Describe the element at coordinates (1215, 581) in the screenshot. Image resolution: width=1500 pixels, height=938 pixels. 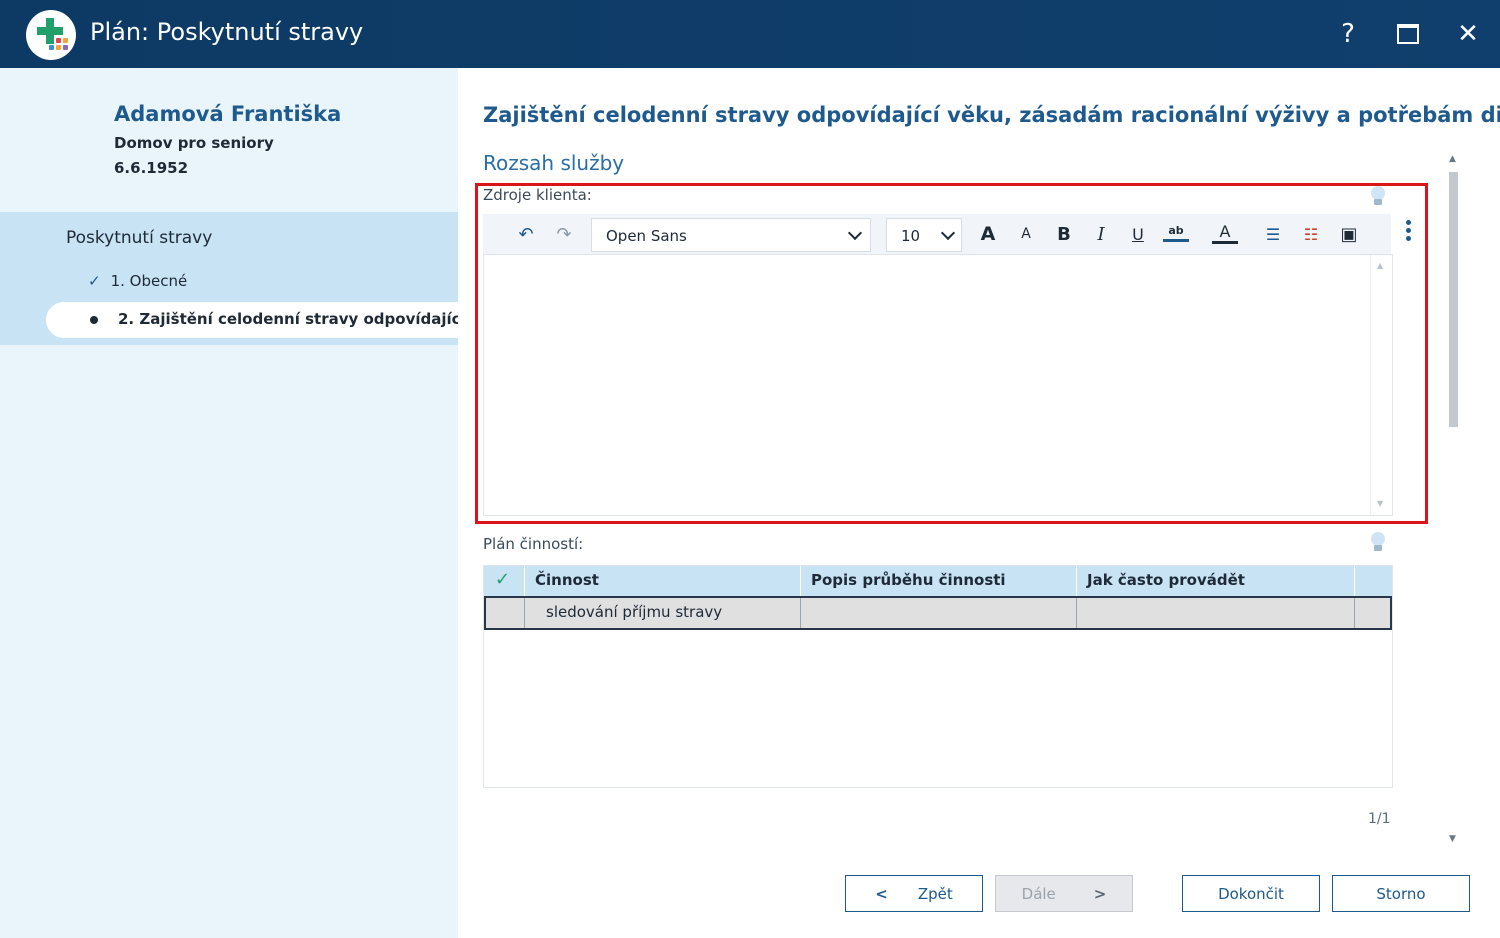
I see `column-header-frequency: Jak často provádět` at that location.